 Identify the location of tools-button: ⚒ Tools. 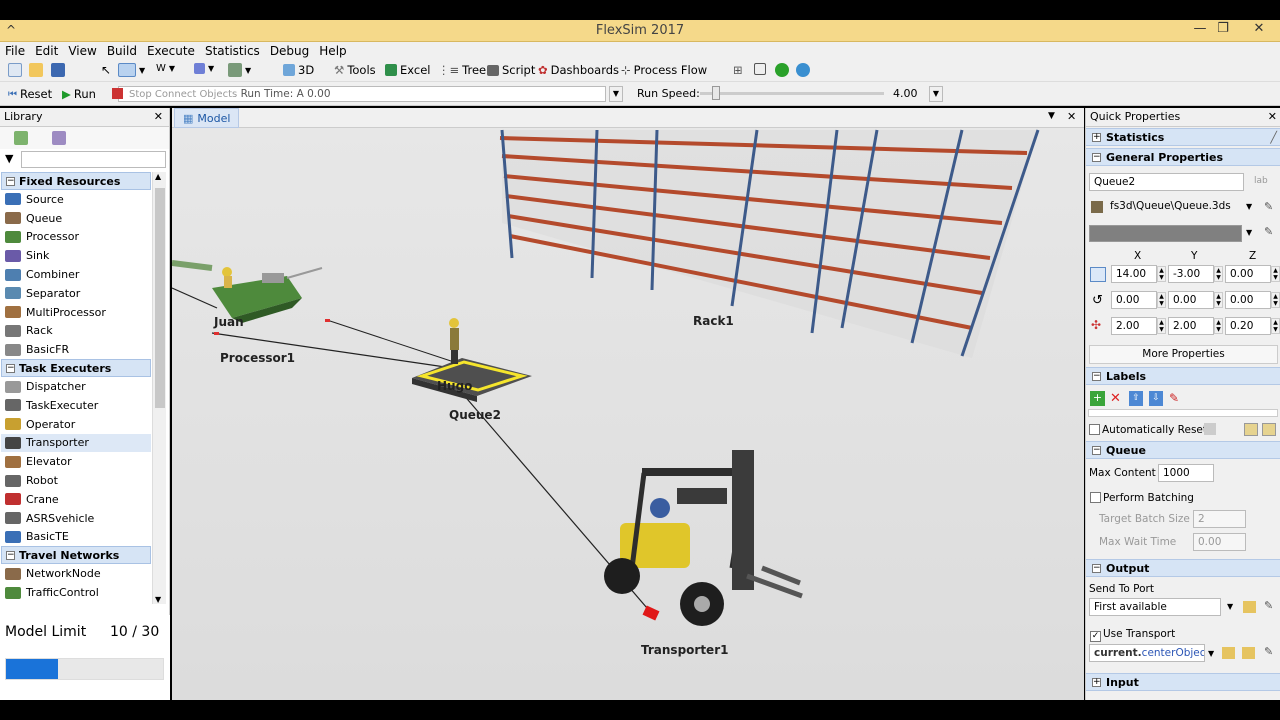
(355, 70).